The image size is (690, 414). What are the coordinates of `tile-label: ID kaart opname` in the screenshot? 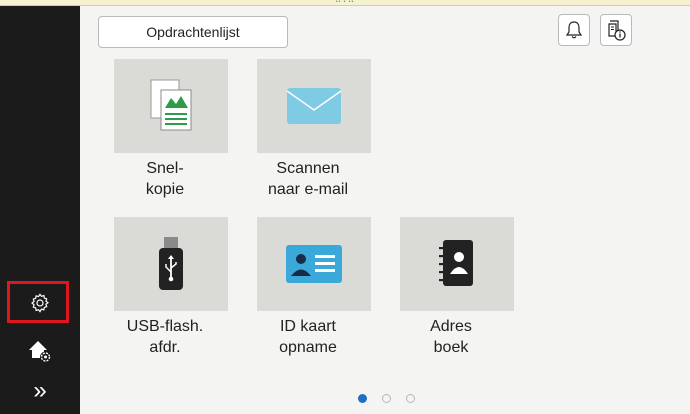 It's located at (308, 337).